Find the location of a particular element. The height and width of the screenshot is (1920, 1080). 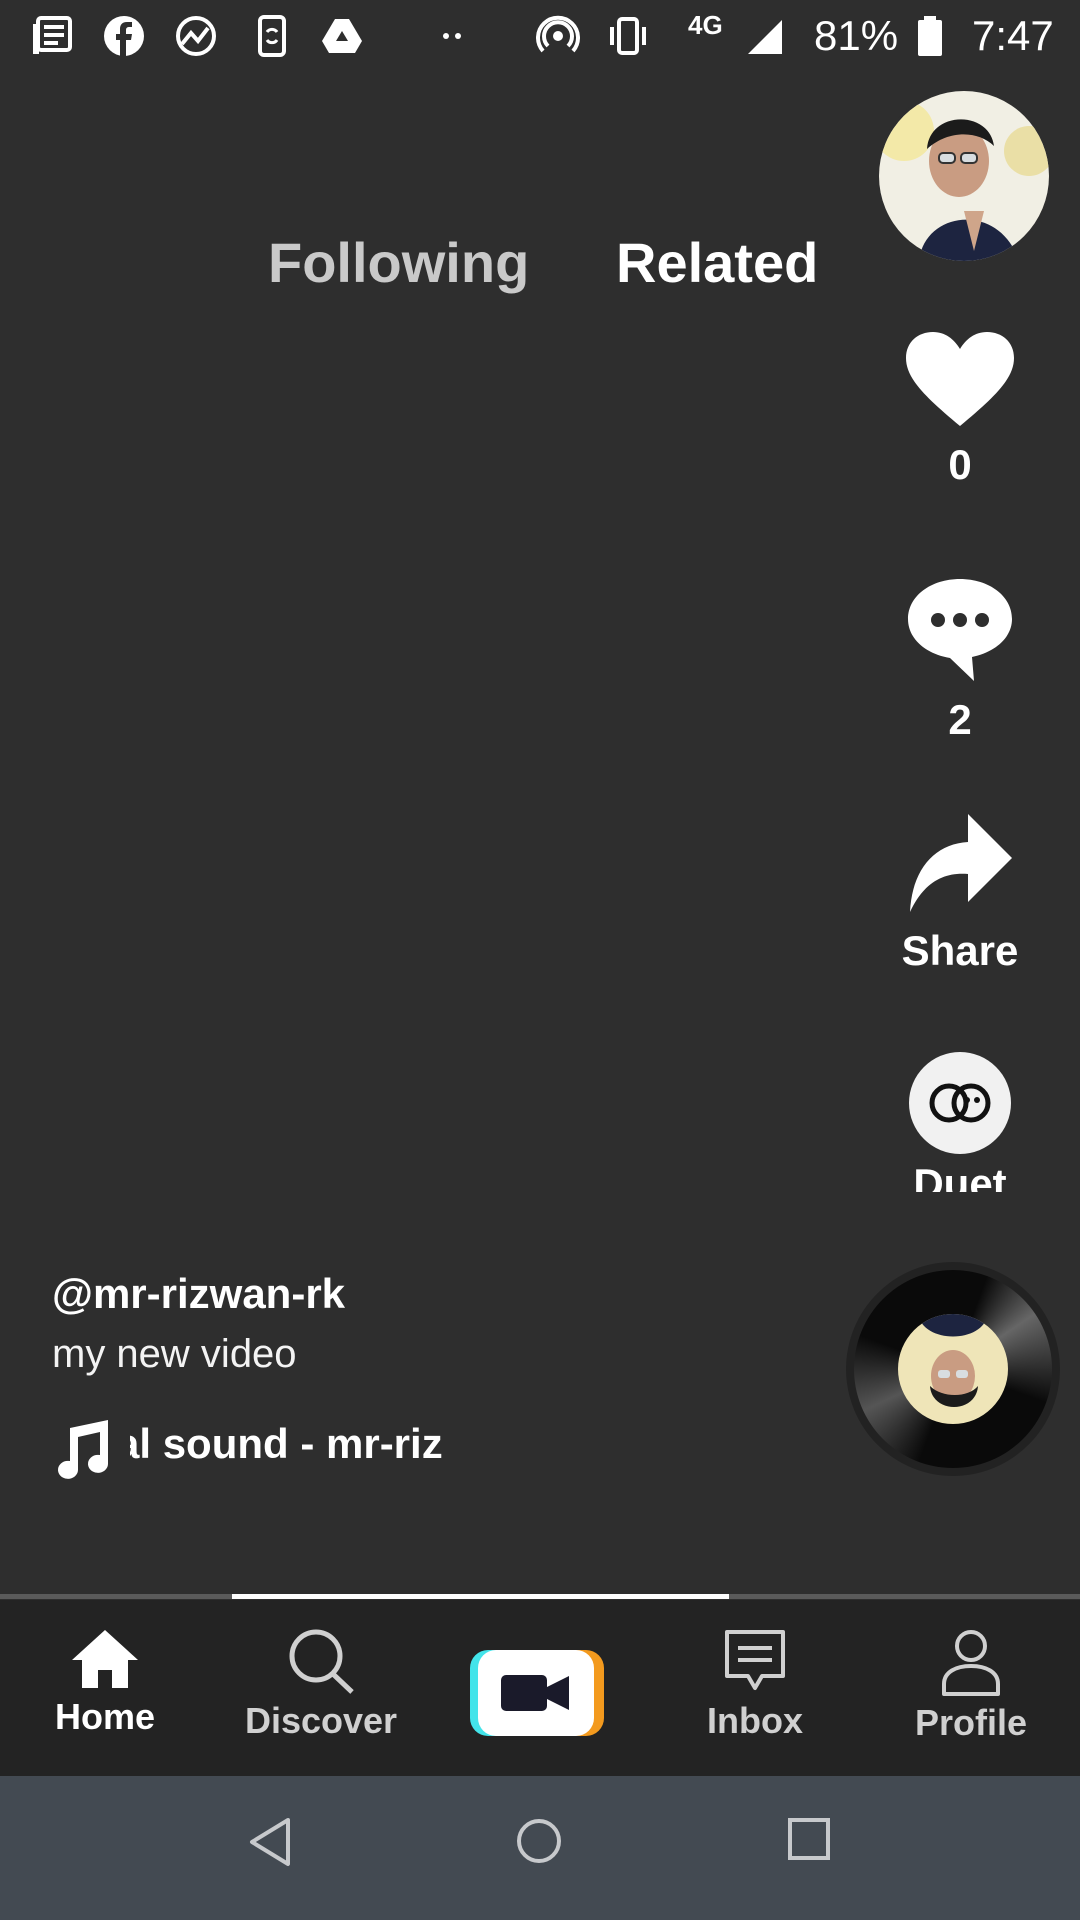

hotspot-icon is located at coordinates (558, 34).